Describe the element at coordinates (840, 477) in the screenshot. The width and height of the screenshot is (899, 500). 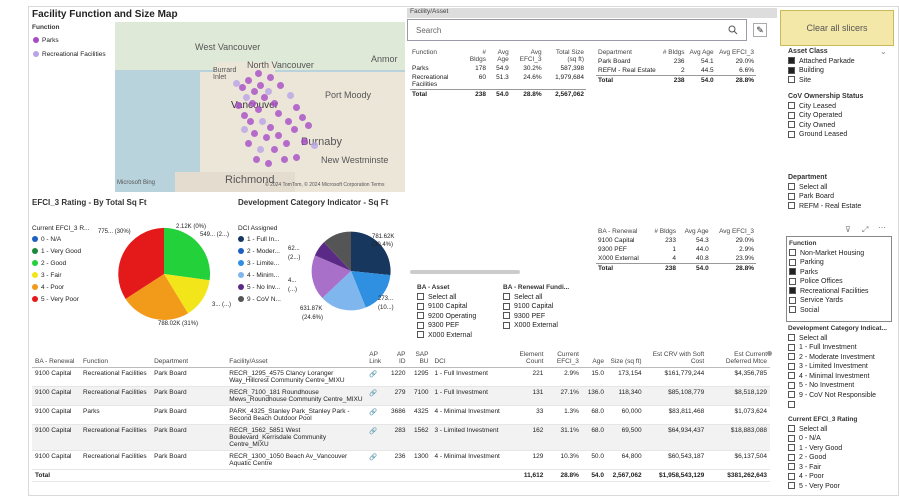
I see `slicer-item: 4 - Poor` at that location.